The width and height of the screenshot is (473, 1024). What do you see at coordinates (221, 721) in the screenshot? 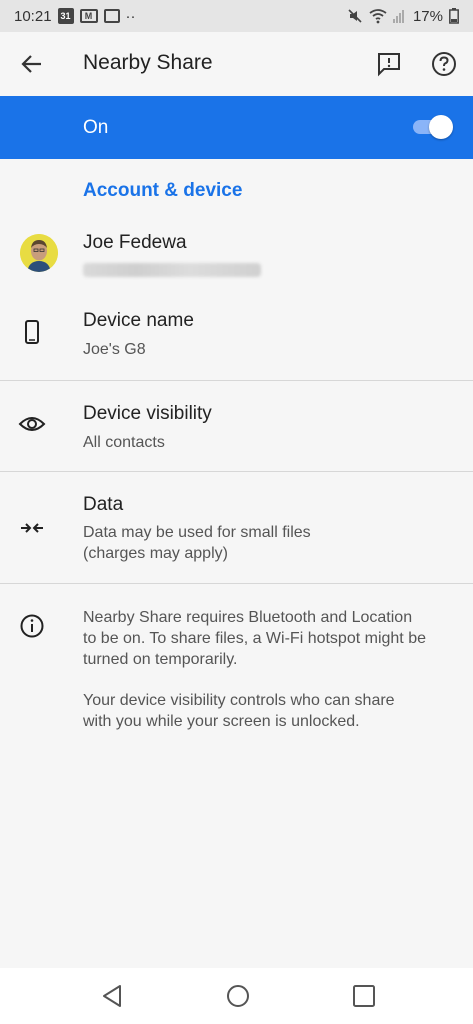
I see `info-line: with you while your screen is unlocked.` at bounding box center [221, 721].